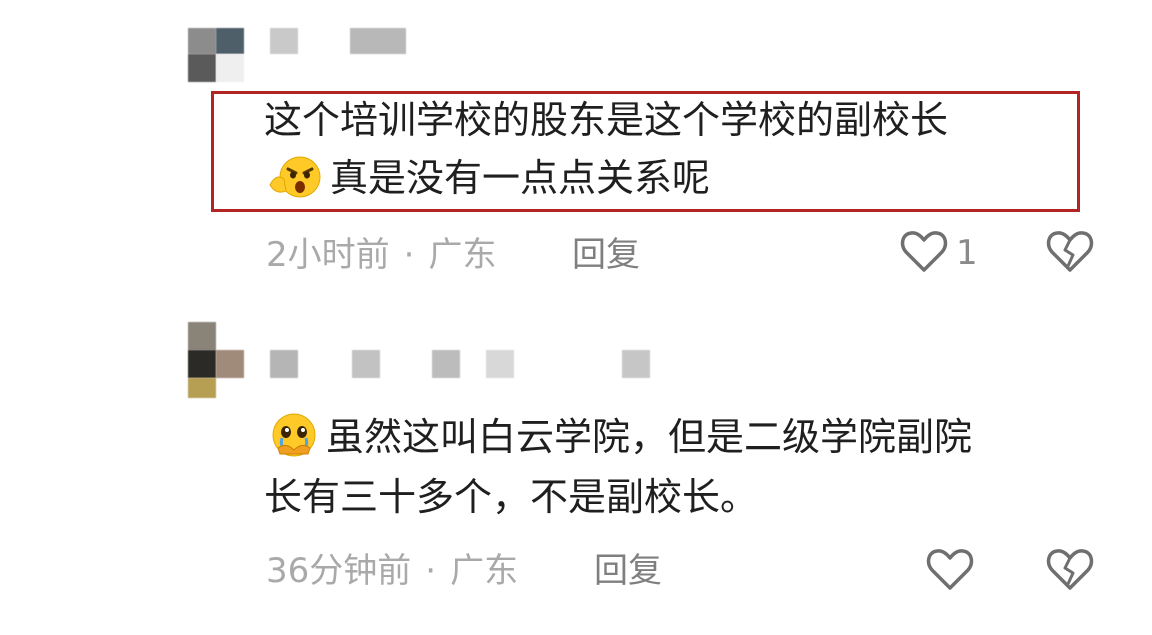 This screenshot has height=635, width=1152. Describe the element at coordinates (606, 120) in the screenshot. I see `comment-text-line-1: 这个培训学校的股东是这个学校的副校长` at that location.